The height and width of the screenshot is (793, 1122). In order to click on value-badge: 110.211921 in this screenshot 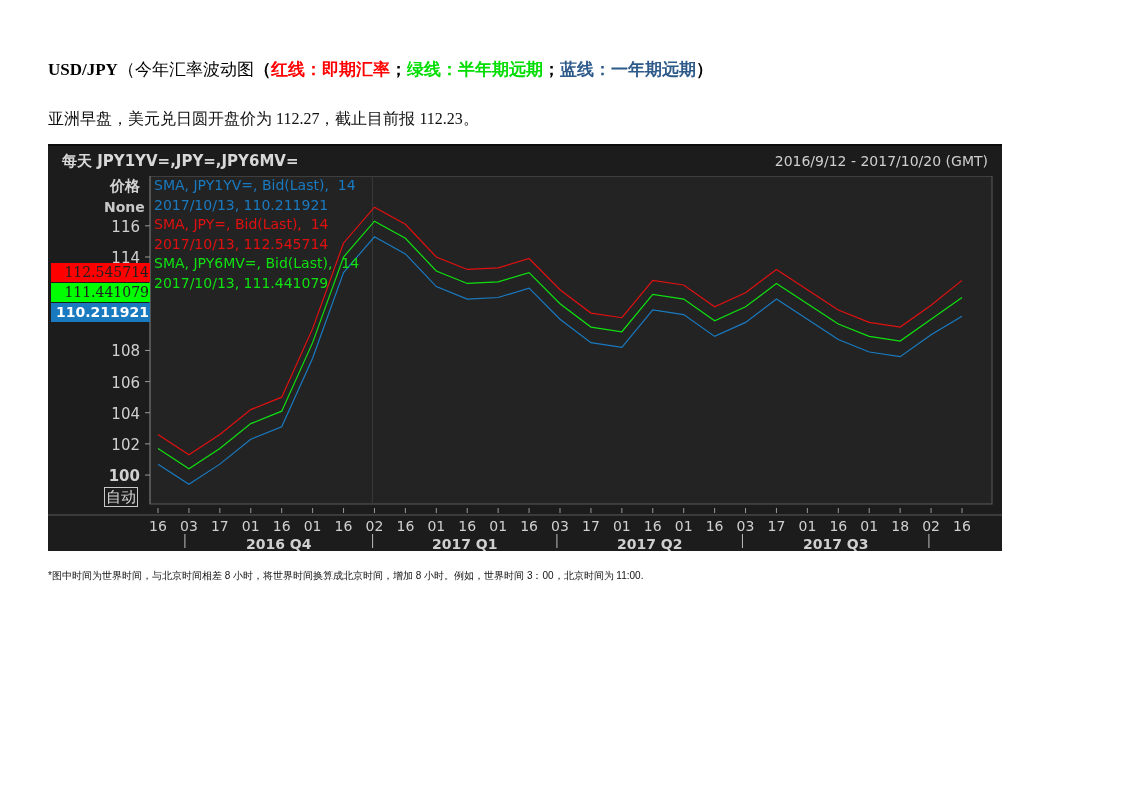, I will do `click(100, 312)`.